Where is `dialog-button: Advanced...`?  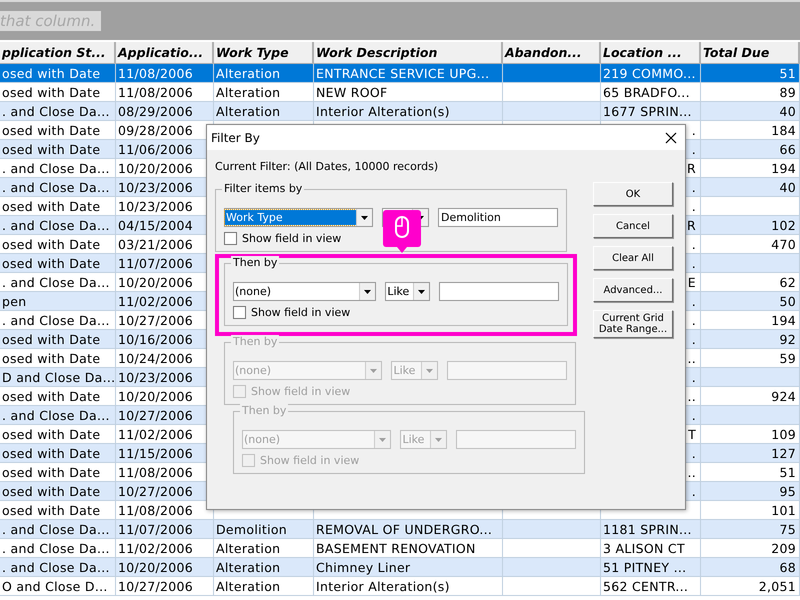
dialog-button: Advanced... is located at coordinates (633, 290).